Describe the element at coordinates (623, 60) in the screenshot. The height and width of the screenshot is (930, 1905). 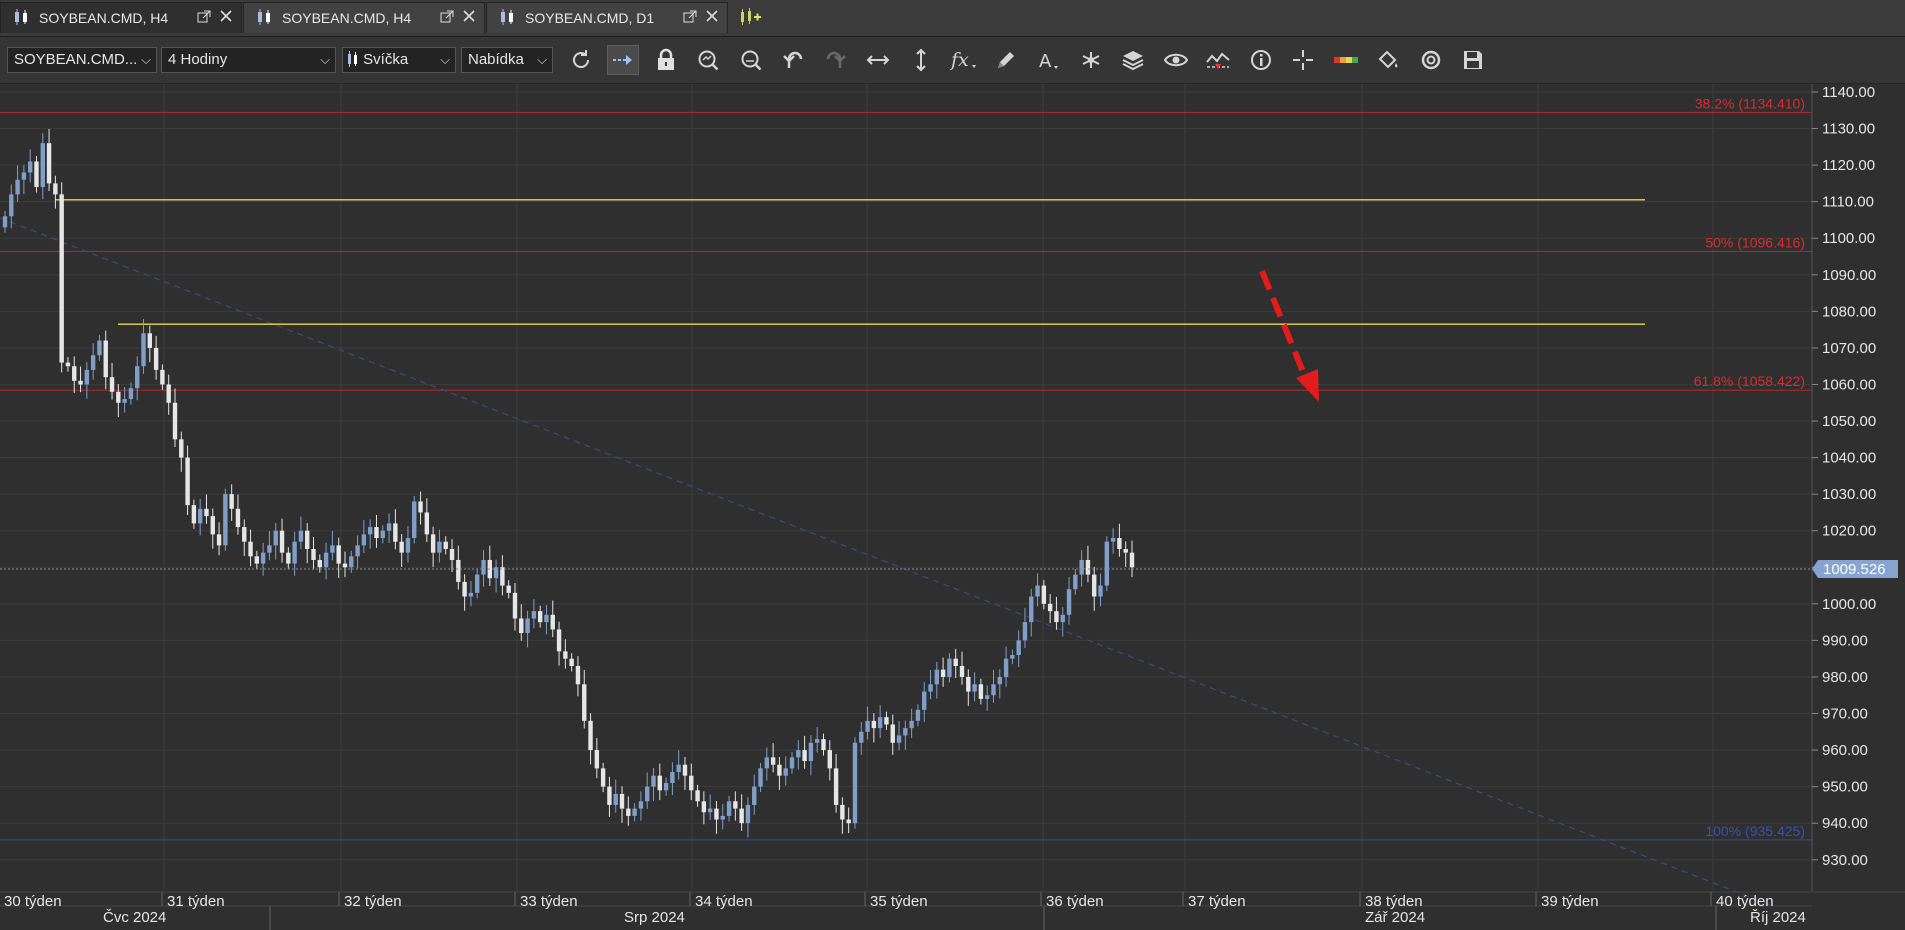
I see `autoscroll-button` at that location.